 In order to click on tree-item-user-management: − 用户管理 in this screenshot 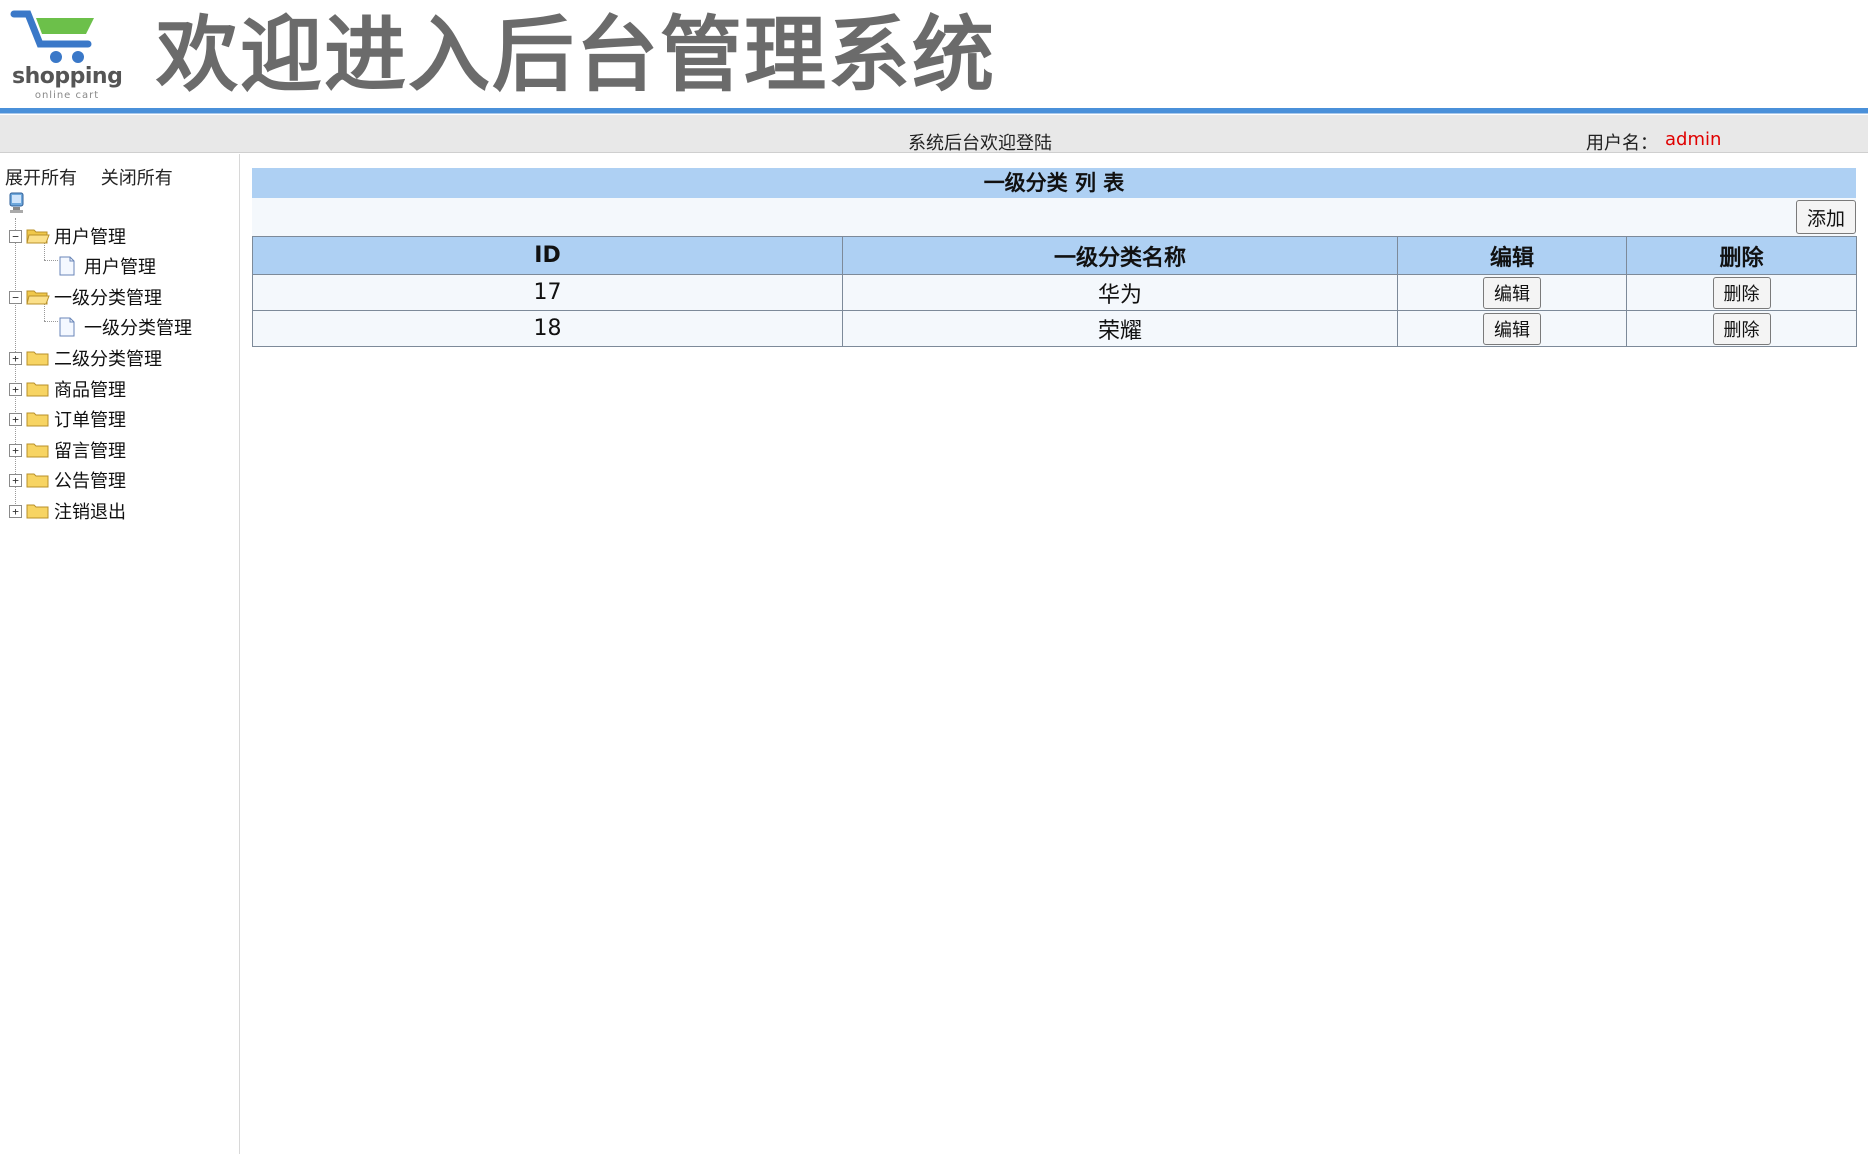, I will do `click(67, 236)`.